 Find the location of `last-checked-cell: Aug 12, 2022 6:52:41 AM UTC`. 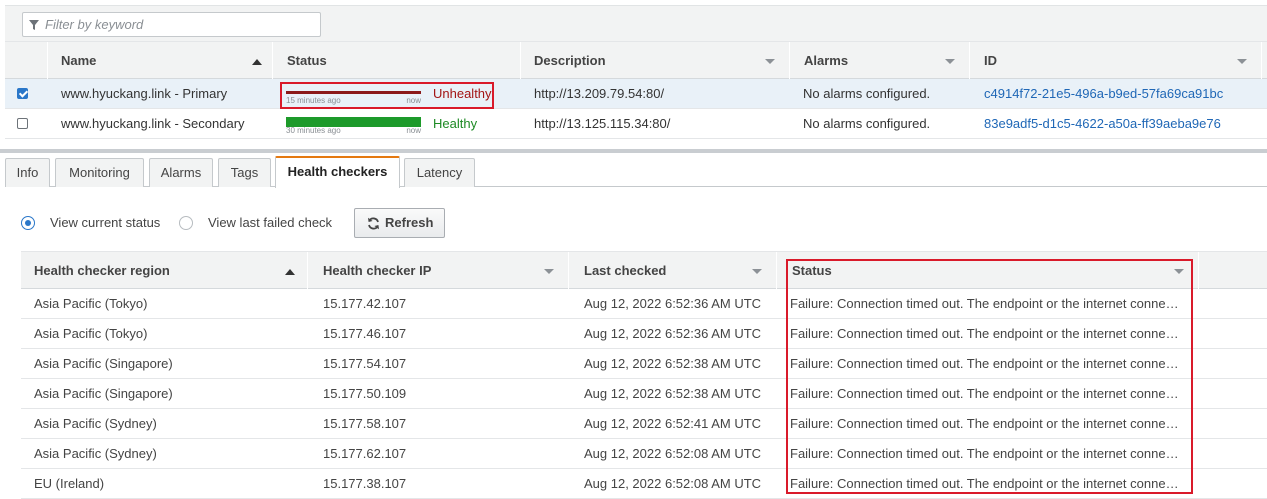

last-checked-cell: Aug 12, 2022 6:52:41 AM UTC is located at coordinates (673, 423).